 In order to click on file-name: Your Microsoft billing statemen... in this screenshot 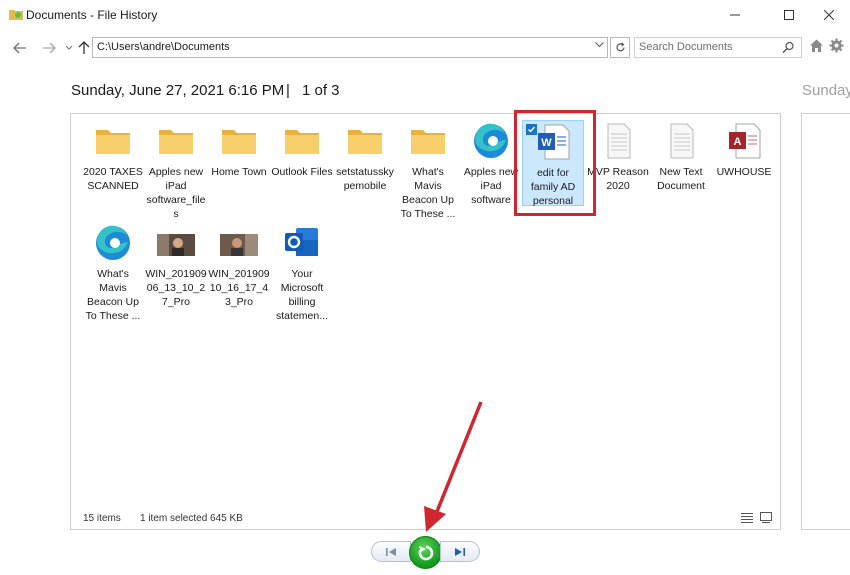, I will do `click(302, 295)`.